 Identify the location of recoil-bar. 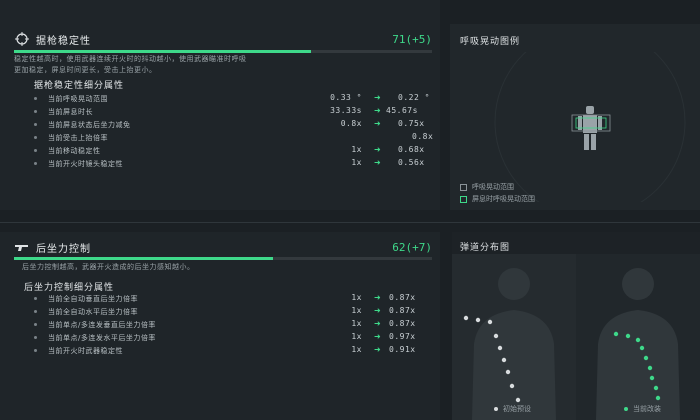
(223, 258).